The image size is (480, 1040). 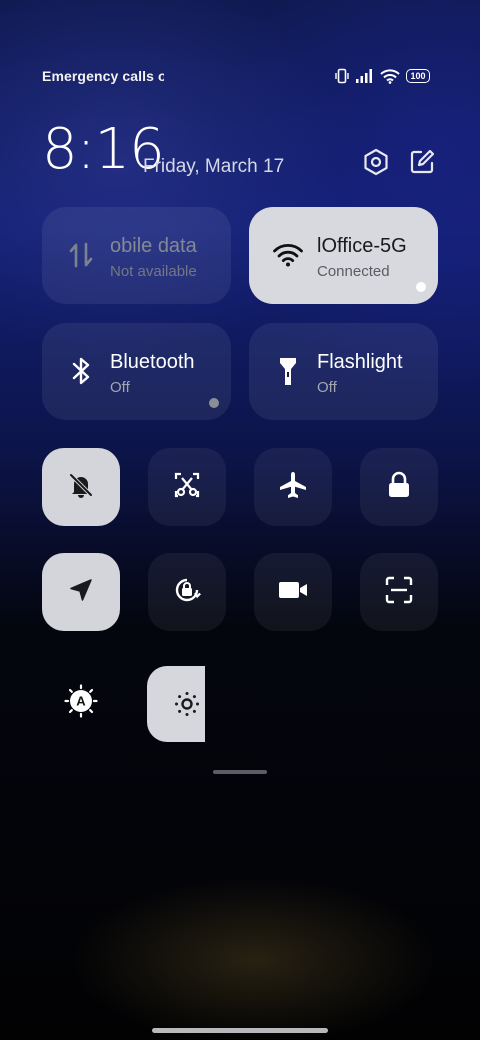 I want to click on tile-mobile-data: obile data Not available, so click(x=136, y=255).